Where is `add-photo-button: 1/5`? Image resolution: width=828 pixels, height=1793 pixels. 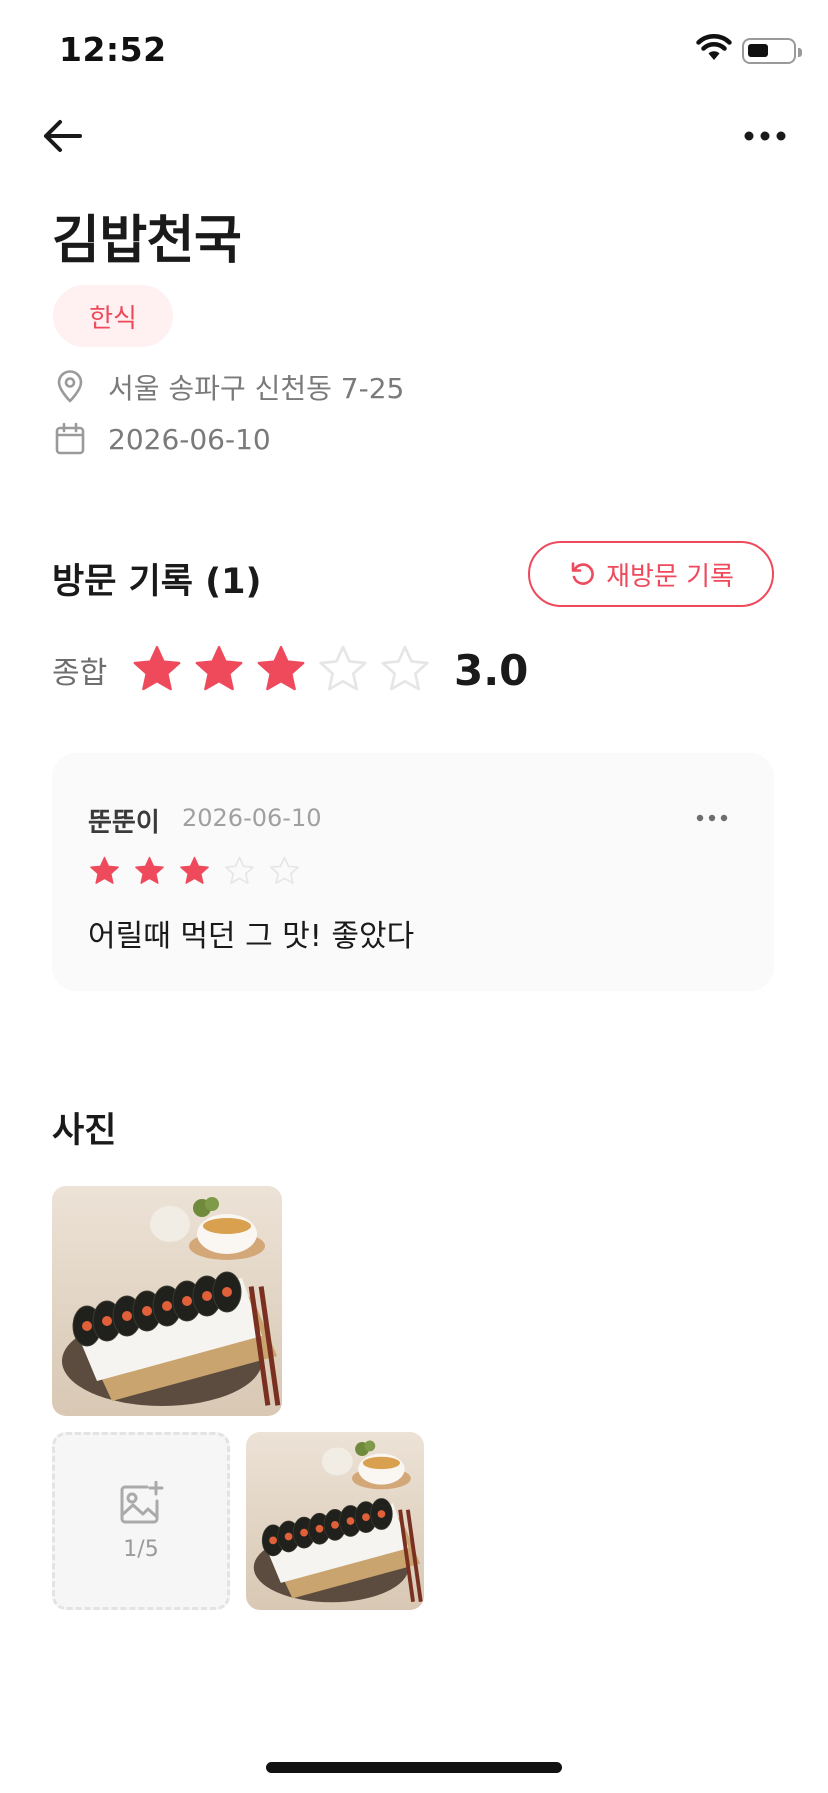
add-photo-button: 1/5 is located at coordinates (141, 1521).